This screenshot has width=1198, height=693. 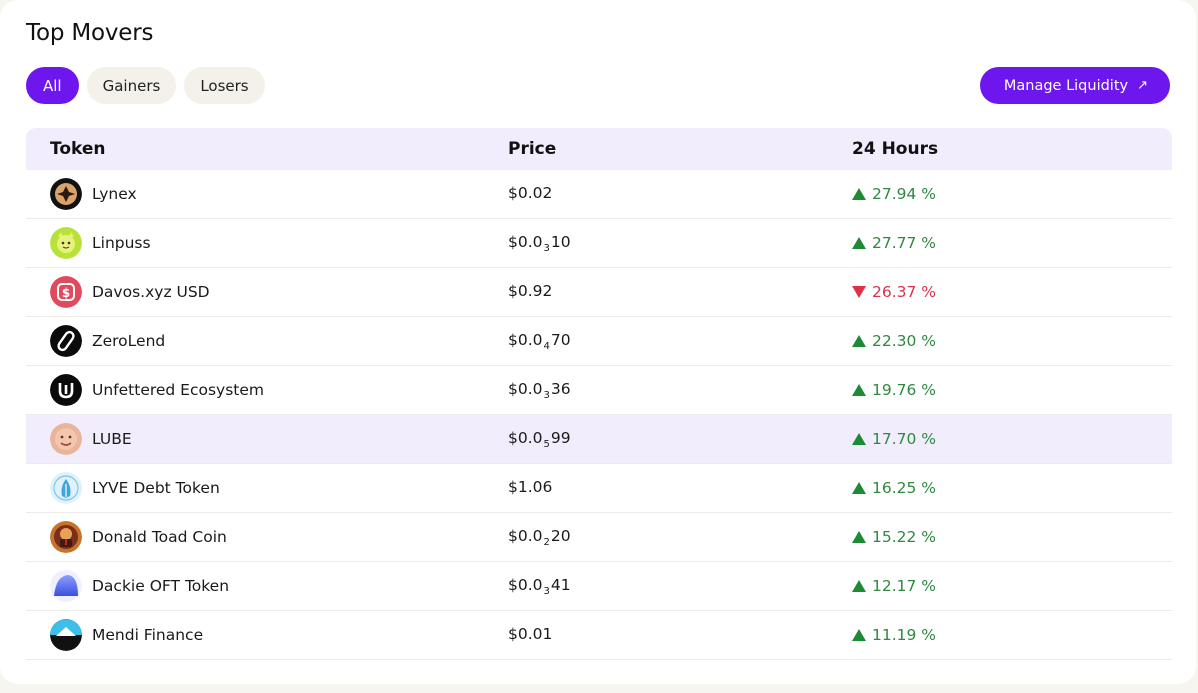 I want to click on token-price: $0.0336, so click(x=539, y=390).